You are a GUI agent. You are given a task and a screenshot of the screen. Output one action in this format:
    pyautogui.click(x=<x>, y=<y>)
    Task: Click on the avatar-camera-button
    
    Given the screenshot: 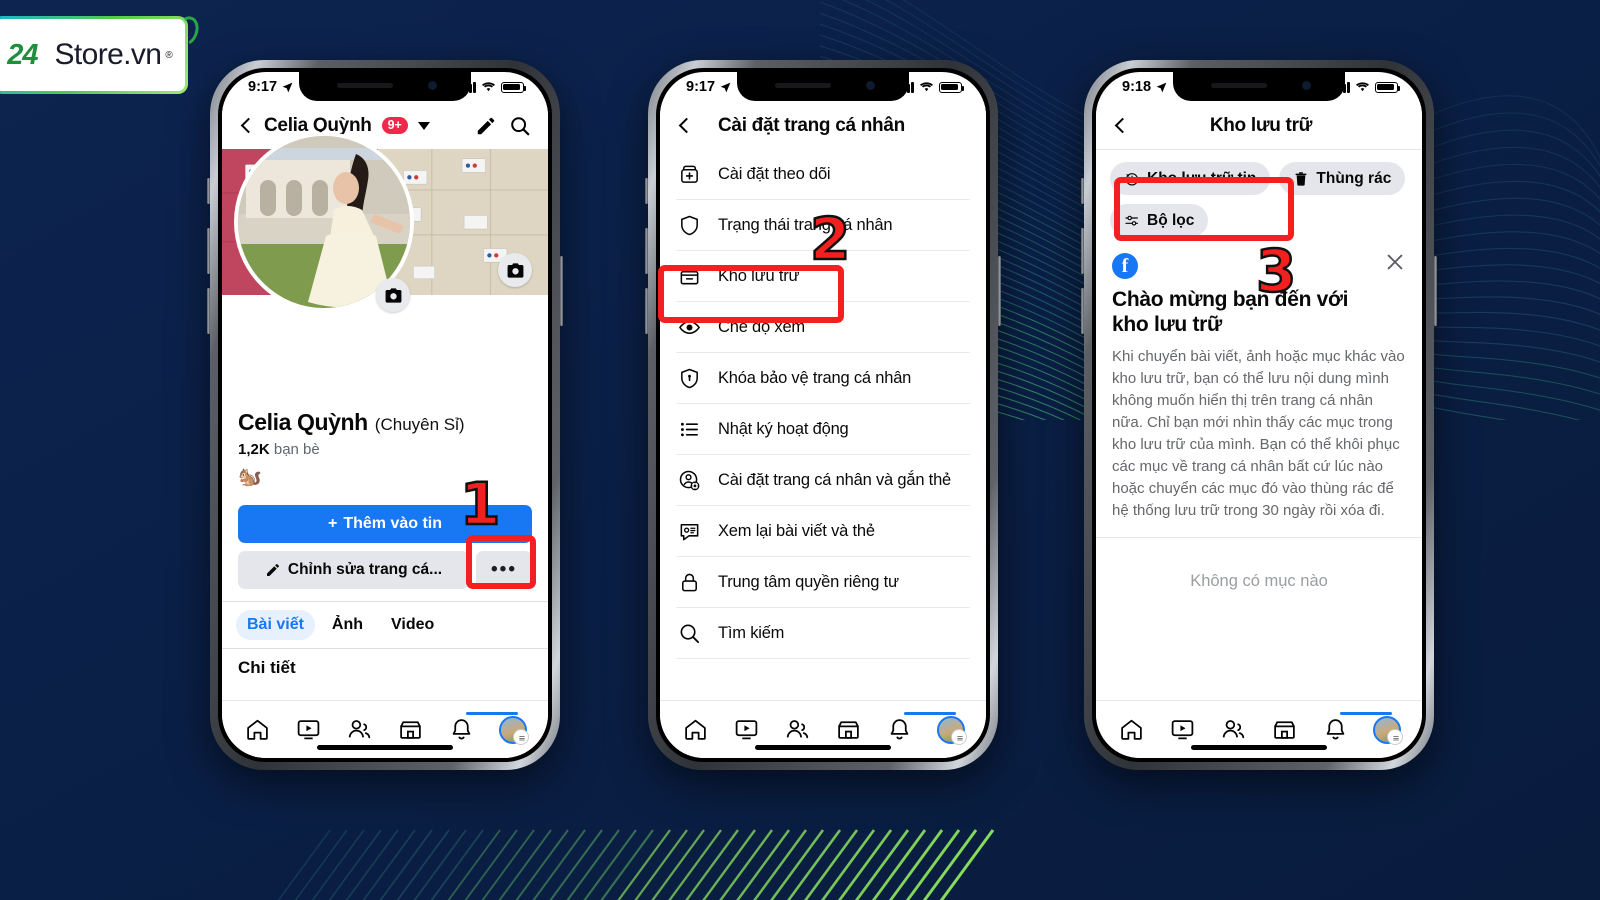 What is the action you would take?
    pyautogui.click(x=393, y=295)
    